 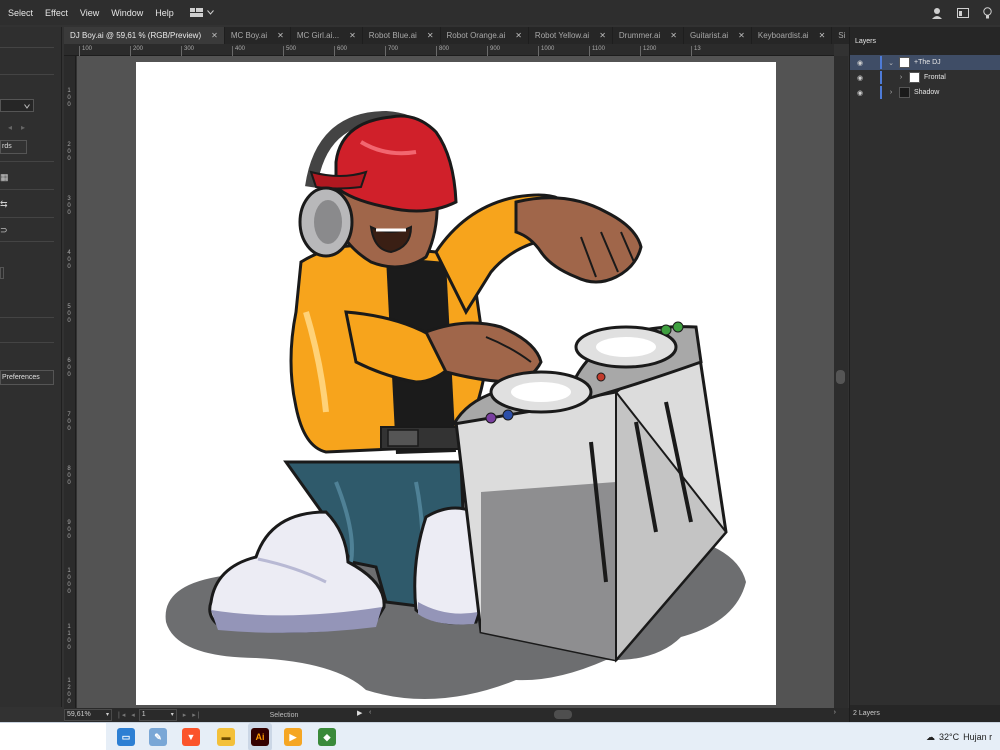 I want to click on layer-row-the-dj: ◉ ⌄ +The DJ, so click(x=925, y=62).